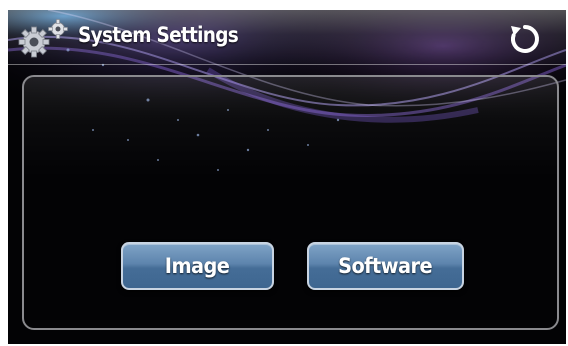 The height and width of the screenshot is (346, 568). I want to click on gears-icon, so click(43, 38).